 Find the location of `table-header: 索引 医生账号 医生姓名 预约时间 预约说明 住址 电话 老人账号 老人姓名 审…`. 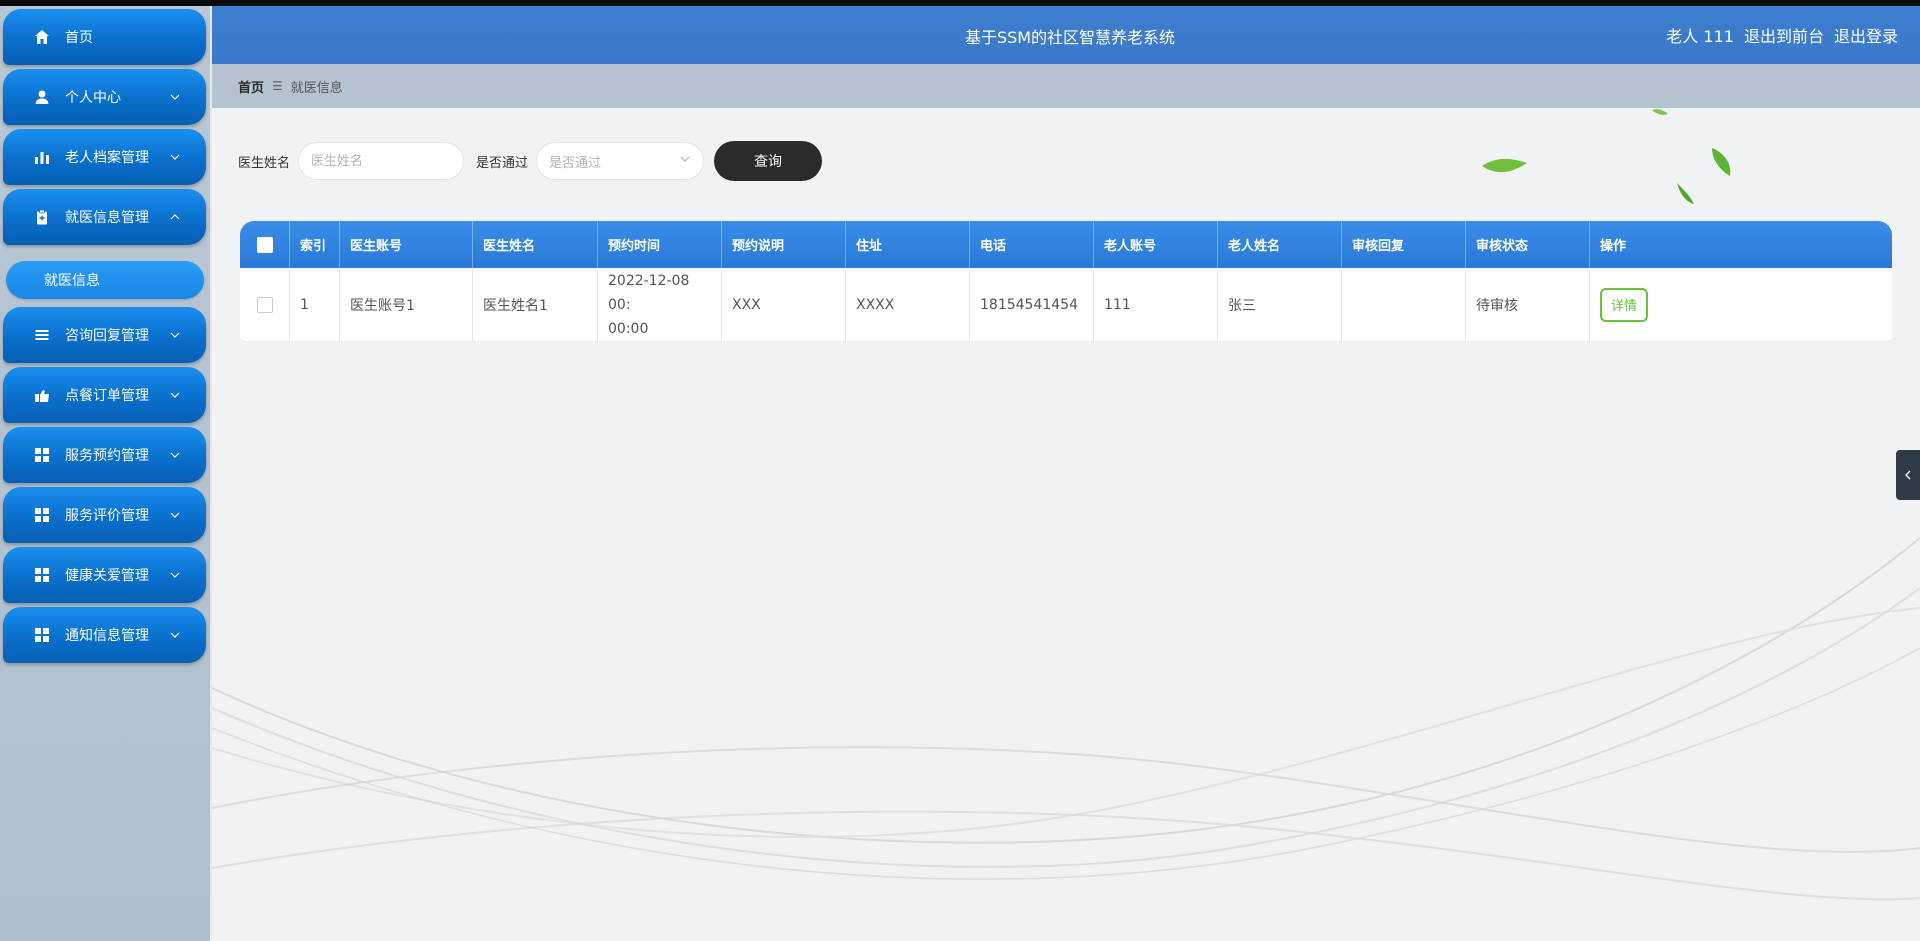

table-header: 索引 医生账号 医生姓名 预约时间 预约说明 住址 电话 老人账号 老人姓名 审… is located at coordinates (1066, 244).